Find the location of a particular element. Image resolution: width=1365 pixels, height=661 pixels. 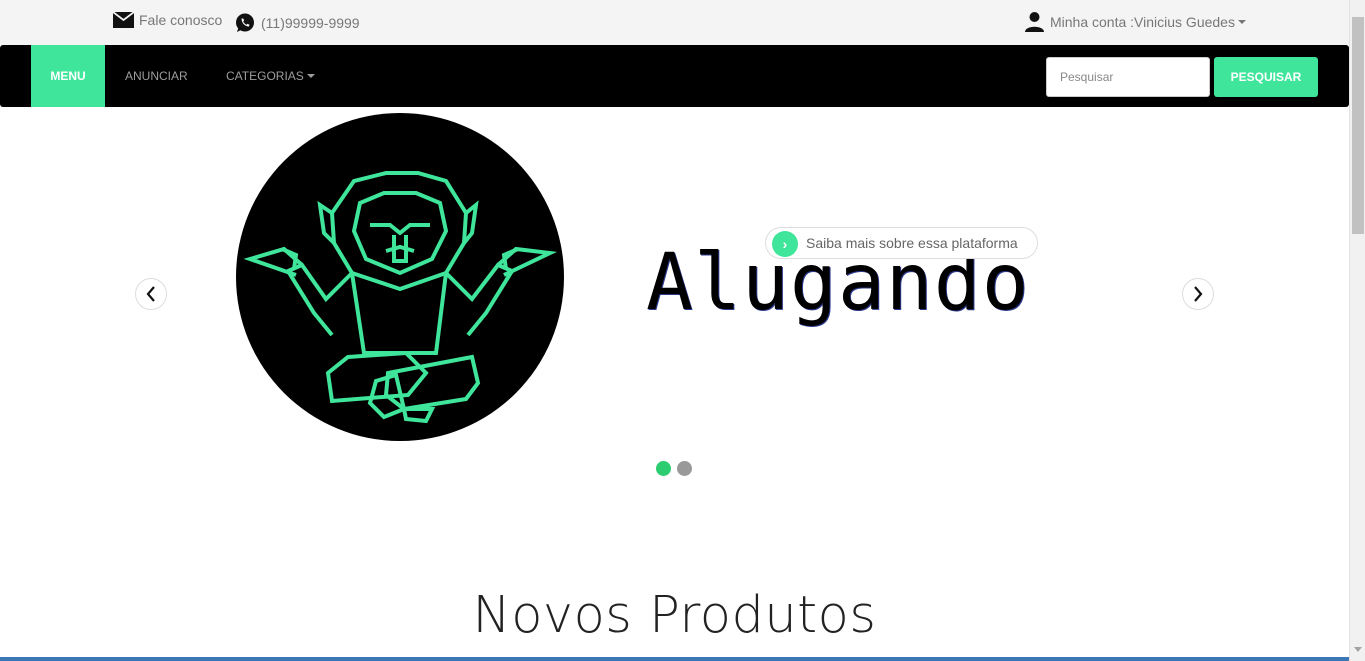

nav-categorias: CATEGORIAS is located at coordinates (270, 76).